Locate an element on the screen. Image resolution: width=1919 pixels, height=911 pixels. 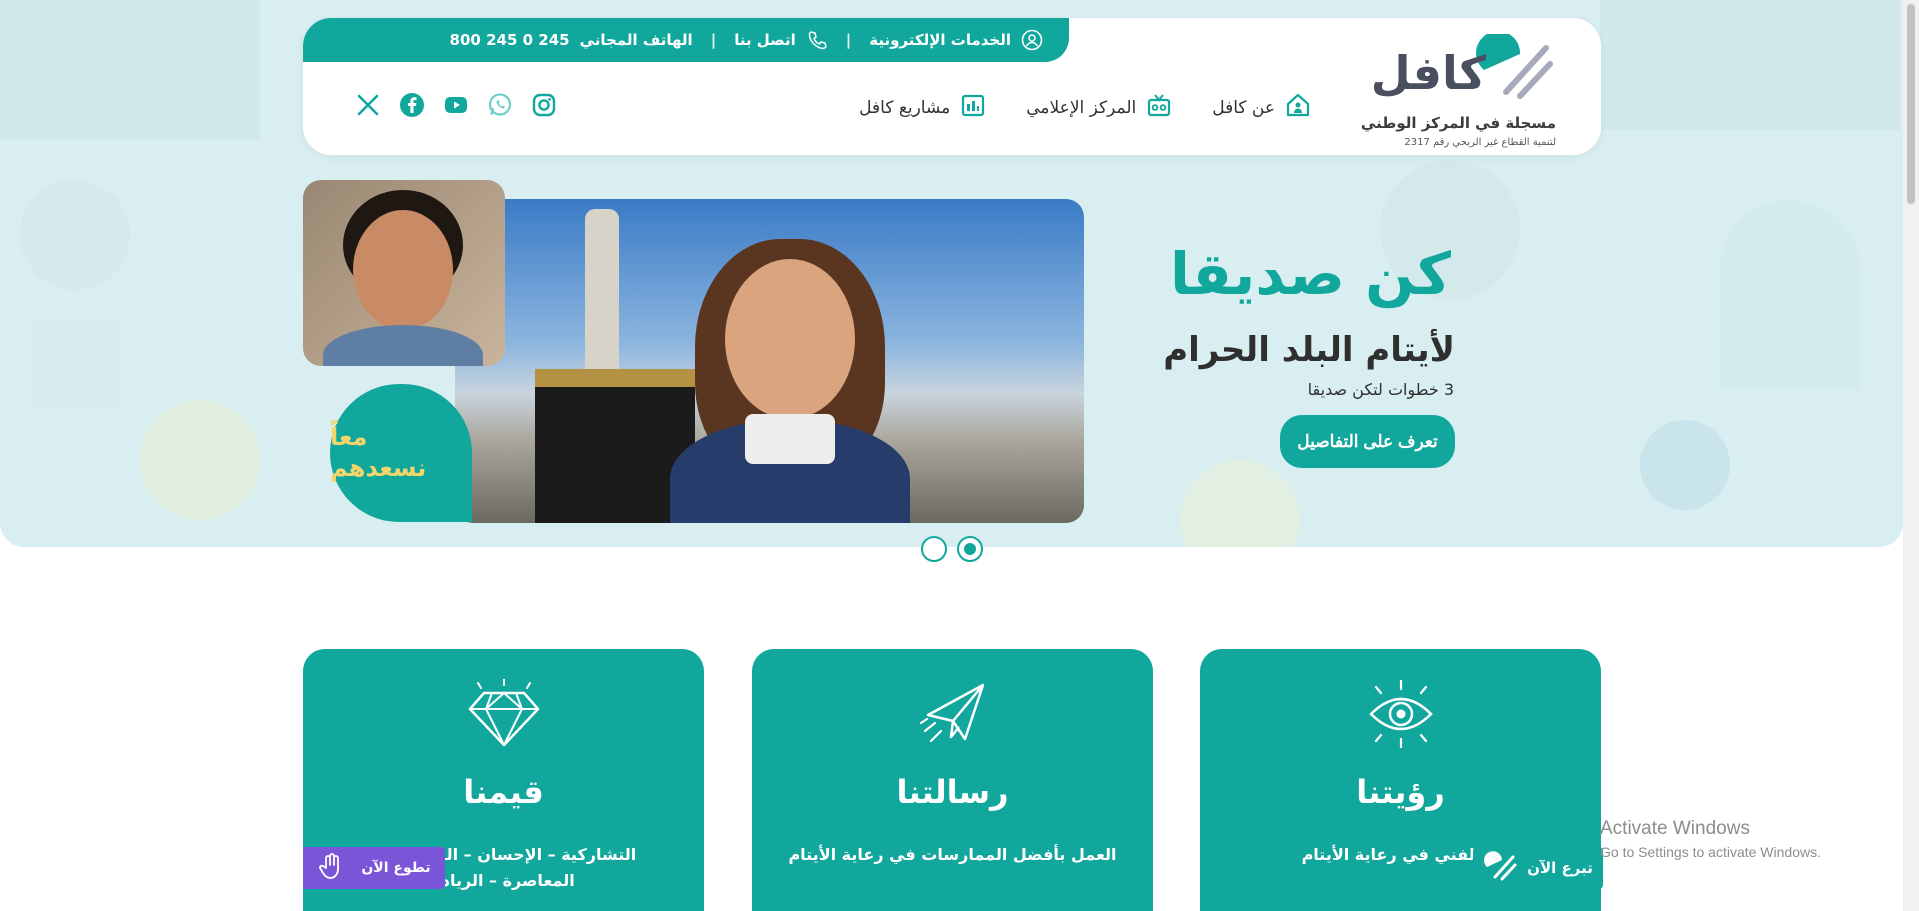
contact-label: اتصل بنا is located at coordinates (765, 40).